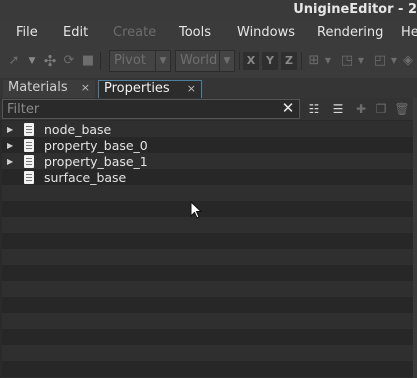 The height and width of the screenshot is (378, 417). Describe the element at coordinates (409, 32) in the screenshot. I see `menu-help: He` at that location.